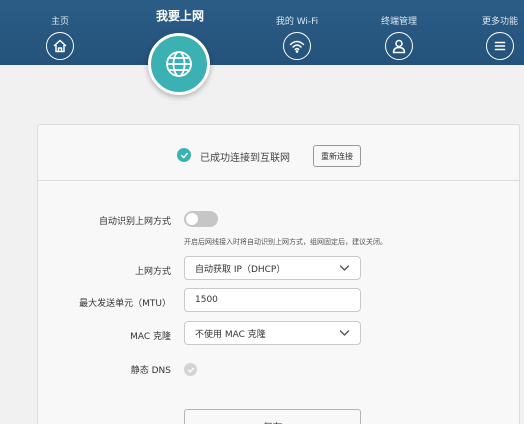 The width and height of the screenshot is (524, 424). I want to click on save-button: 保存, so click(272, 416).